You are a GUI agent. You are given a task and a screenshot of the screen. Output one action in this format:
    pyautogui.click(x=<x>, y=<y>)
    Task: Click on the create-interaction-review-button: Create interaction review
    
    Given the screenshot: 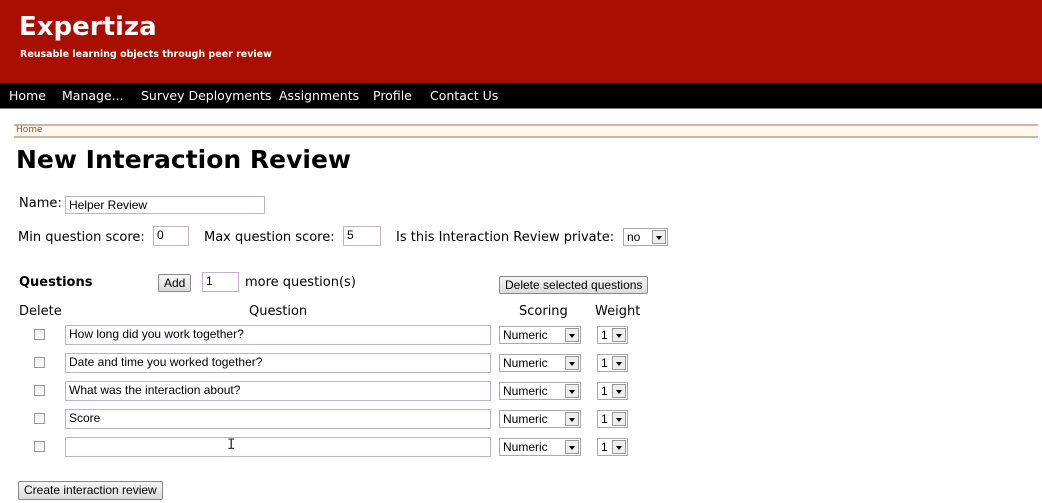 What is the action you would take?
    pyautogui.click(x=90, y=490)
    